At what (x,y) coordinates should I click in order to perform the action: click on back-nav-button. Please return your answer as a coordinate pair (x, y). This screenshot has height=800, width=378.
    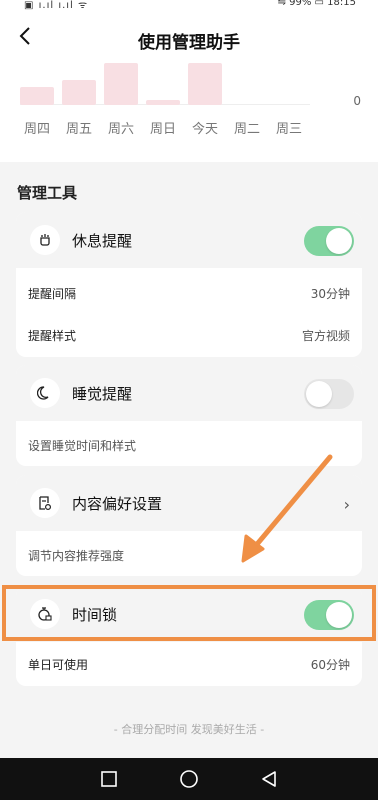
    Looking at the image, I should click on (269, 779).